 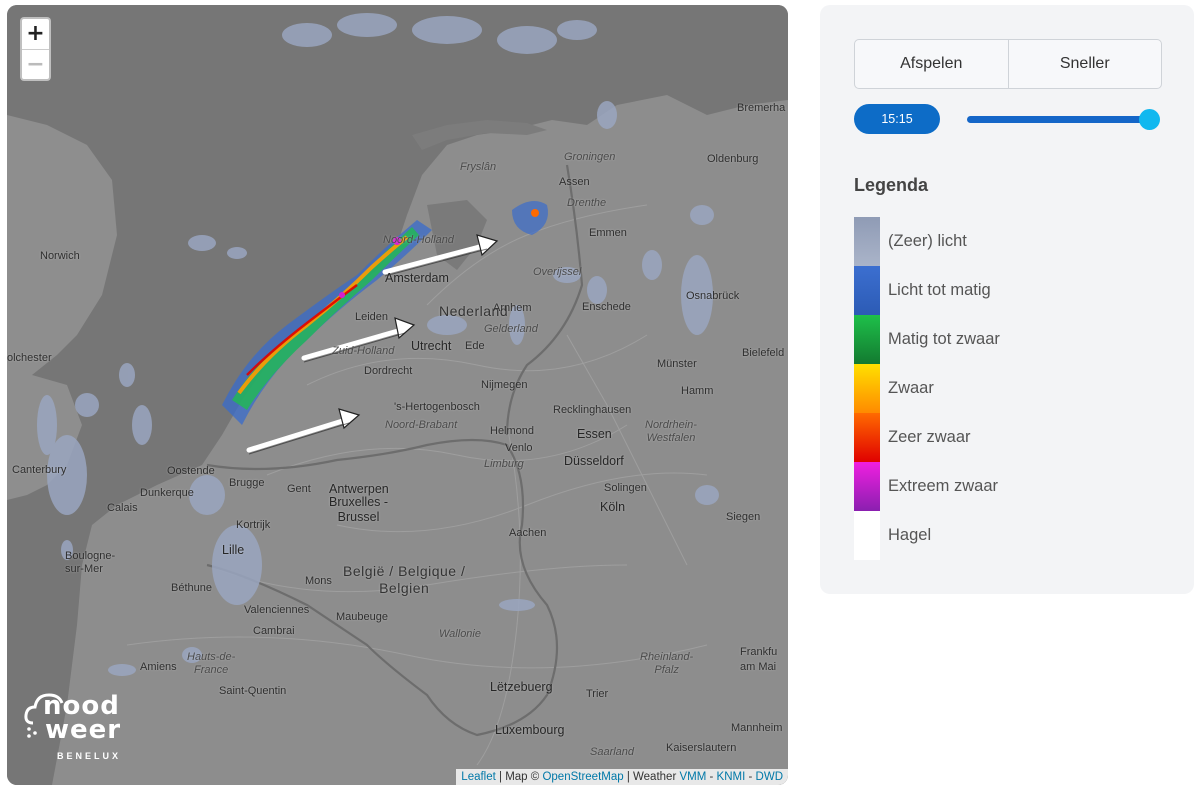 I want to click on map-label: Solingen, so click(x=625, y=488).